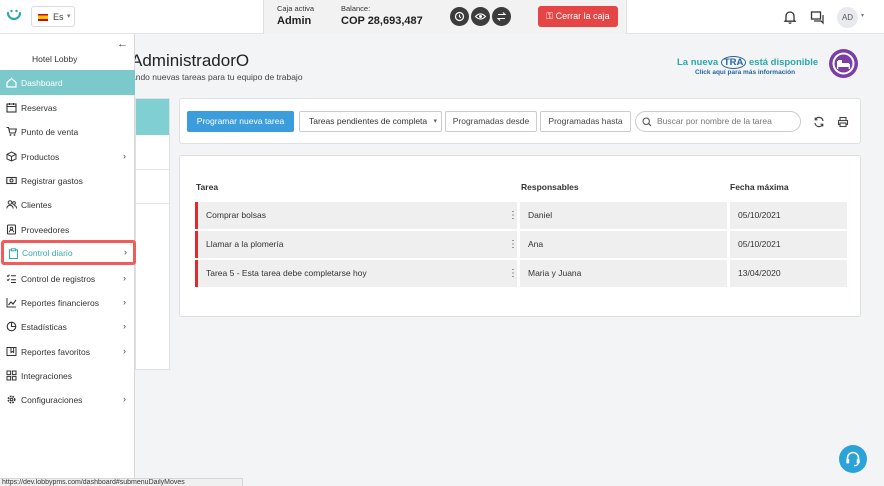 Image resolution: width=884 pixels, height=486 pixels. What do you see at coordinates (11, 156) in the screenshot?
I see `box-icon` at bounding box center [11, 156].